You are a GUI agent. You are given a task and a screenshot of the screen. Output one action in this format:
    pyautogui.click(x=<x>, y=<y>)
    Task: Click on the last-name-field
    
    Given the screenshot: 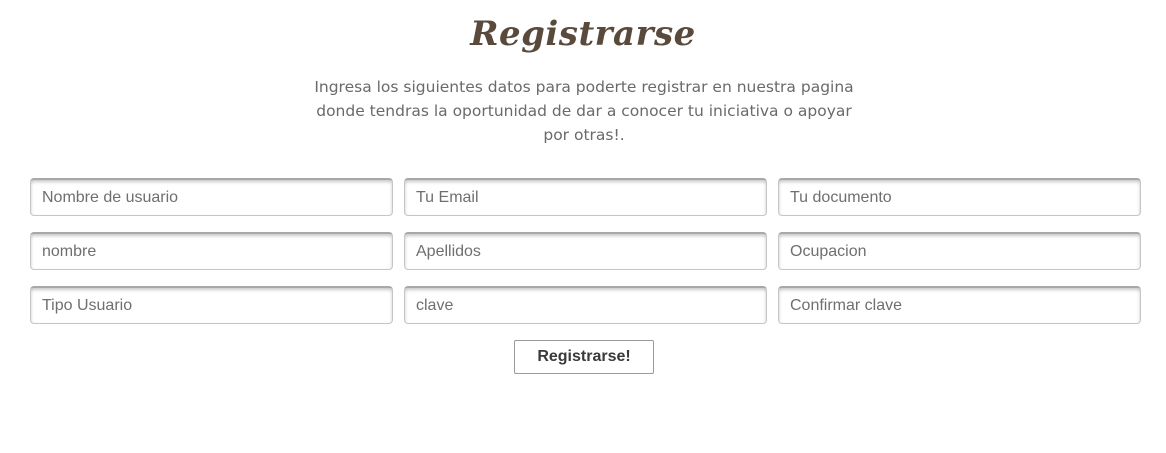 What is the action you would take?
    pyautogui.click(x=585, y=251)
    